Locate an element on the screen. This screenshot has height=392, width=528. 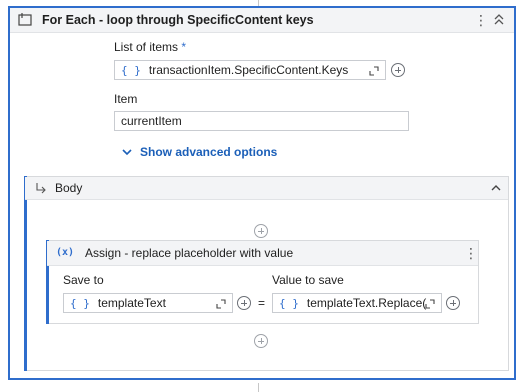
save-to-field: { } templateText is located at coordinates (148, 303).